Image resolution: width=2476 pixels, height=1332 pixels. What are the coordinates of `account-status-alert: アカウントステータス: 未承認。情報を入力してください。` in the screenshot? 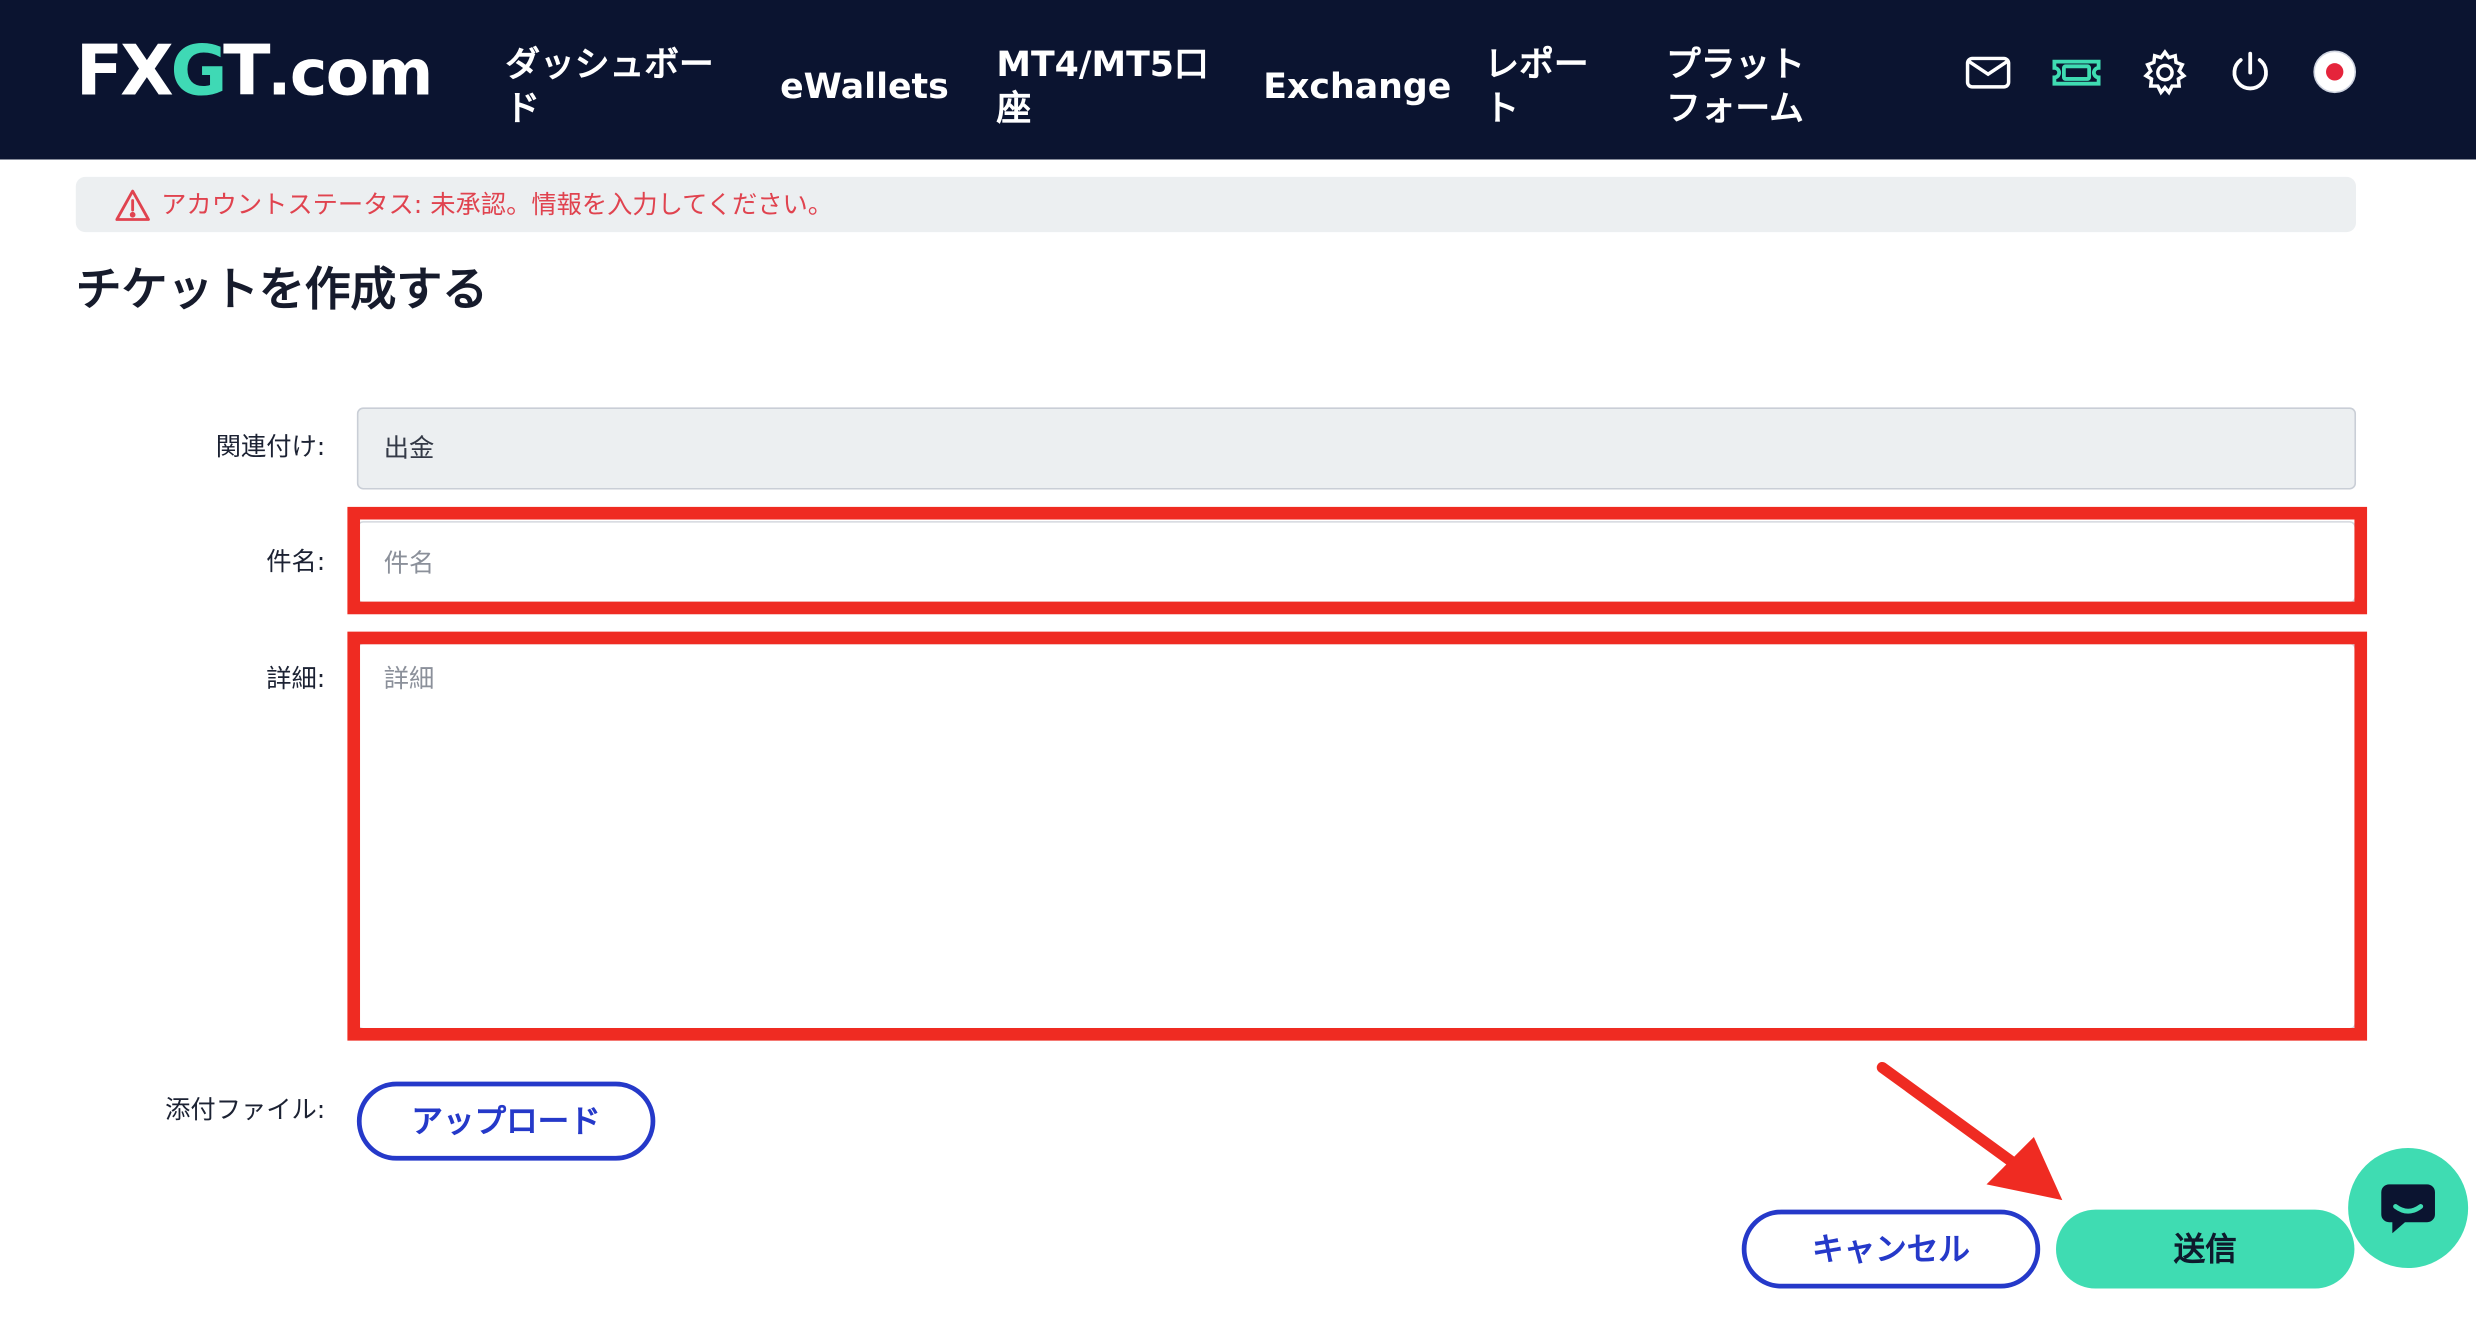 It's located at (1216, 204).